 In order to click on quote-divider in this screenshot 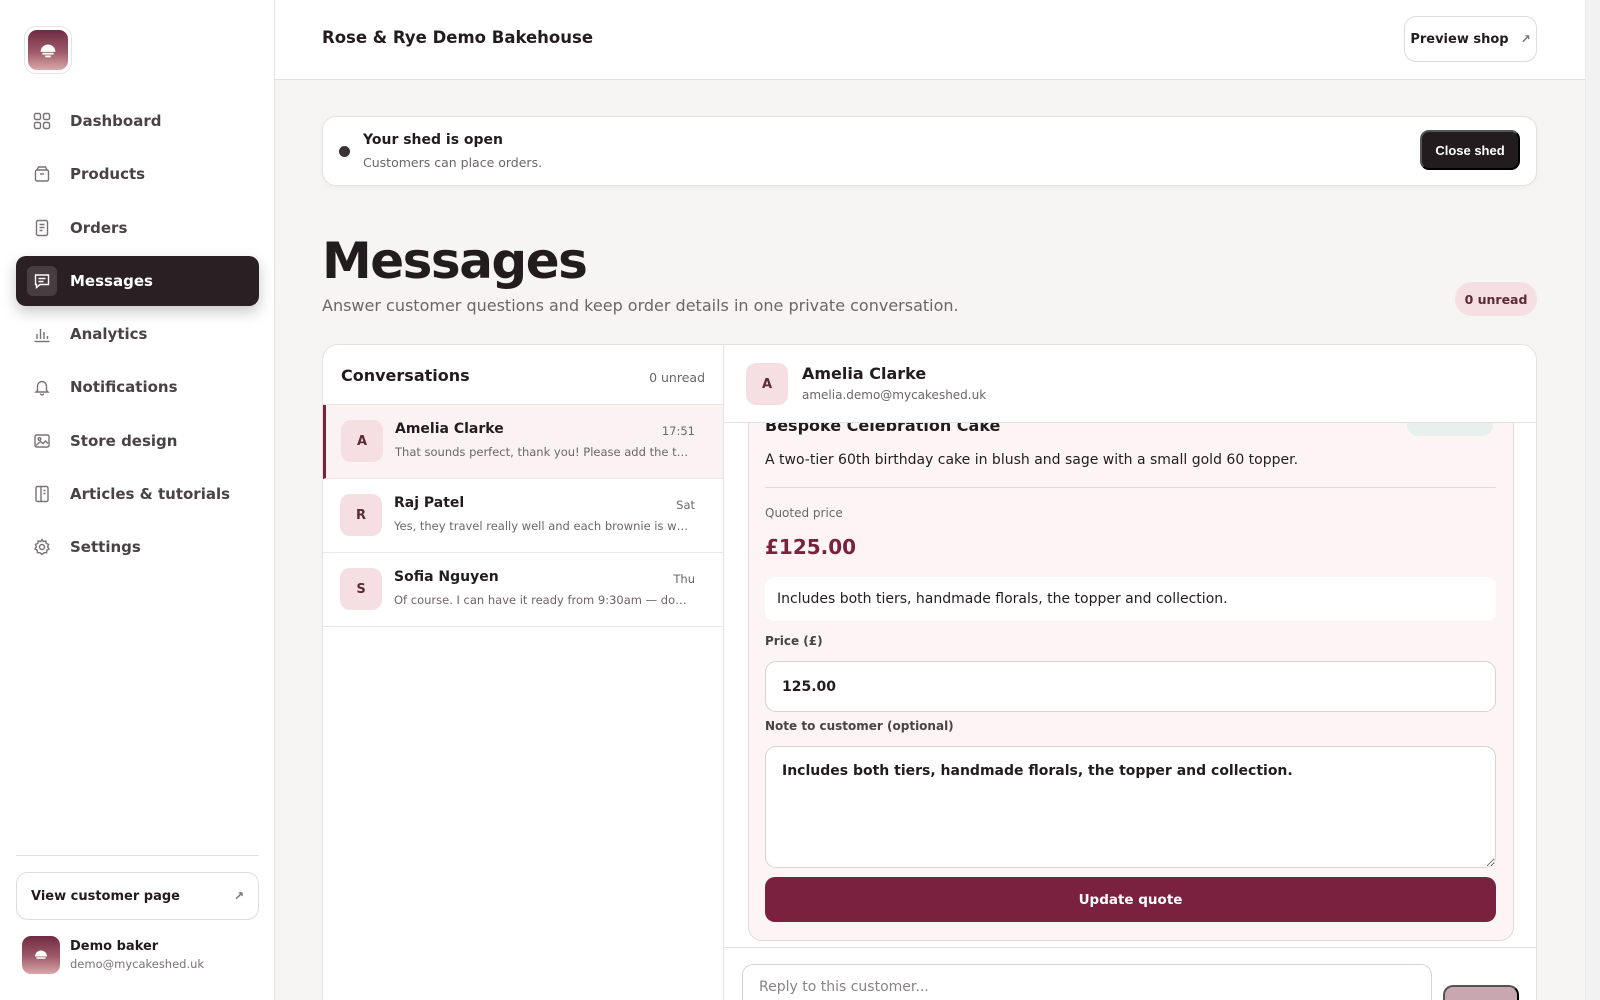, I will do `click(1130, 487)`.